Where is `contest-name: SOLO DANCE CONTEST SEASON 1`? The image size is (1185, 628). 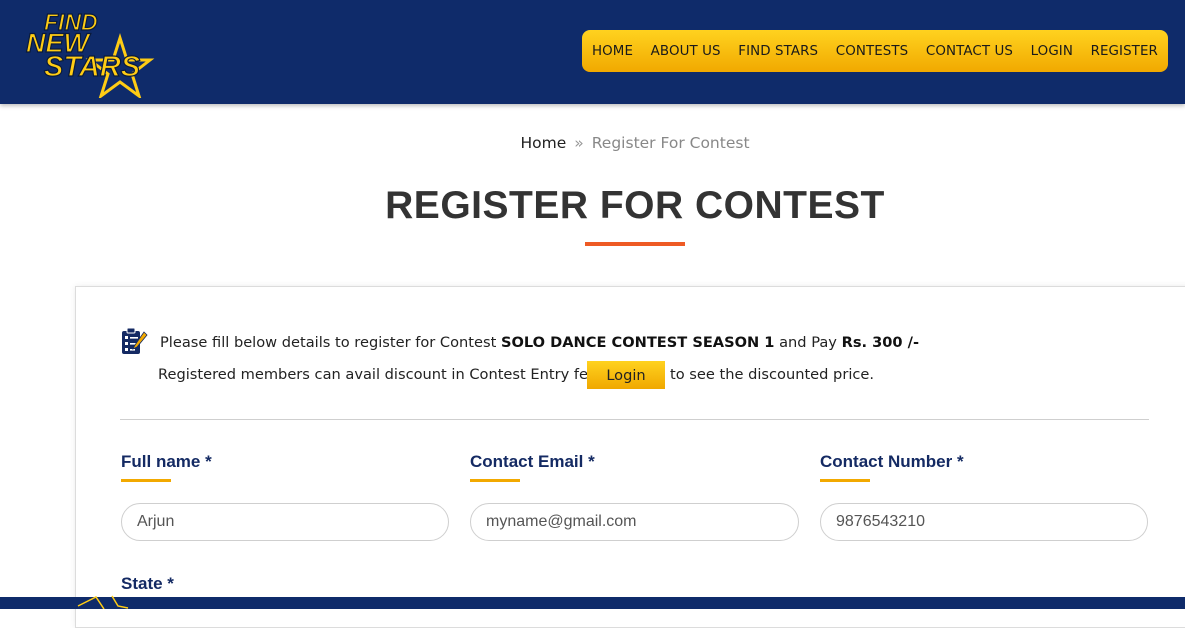
contest-name: SOLO DANCE CONTEST SEASON 1 is located at coordinates (637, 342).